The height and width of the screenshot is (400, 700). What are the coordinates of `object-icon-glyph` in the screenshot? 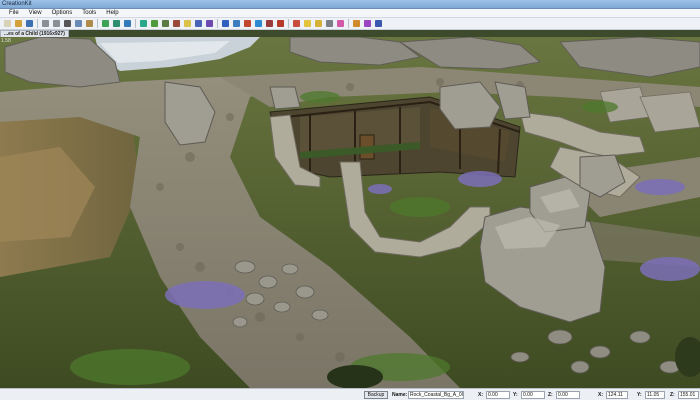 It's located at (176, 23).